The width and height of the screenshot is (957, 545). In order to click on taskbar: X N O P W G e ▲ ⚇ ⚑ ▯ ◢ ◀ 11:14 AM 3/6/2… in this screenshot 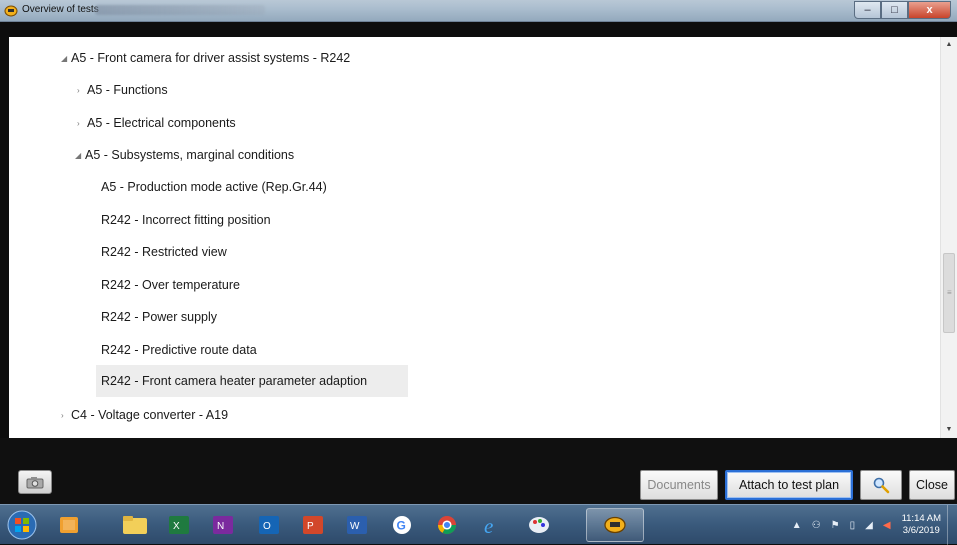, I will do `click(478, 524)`.